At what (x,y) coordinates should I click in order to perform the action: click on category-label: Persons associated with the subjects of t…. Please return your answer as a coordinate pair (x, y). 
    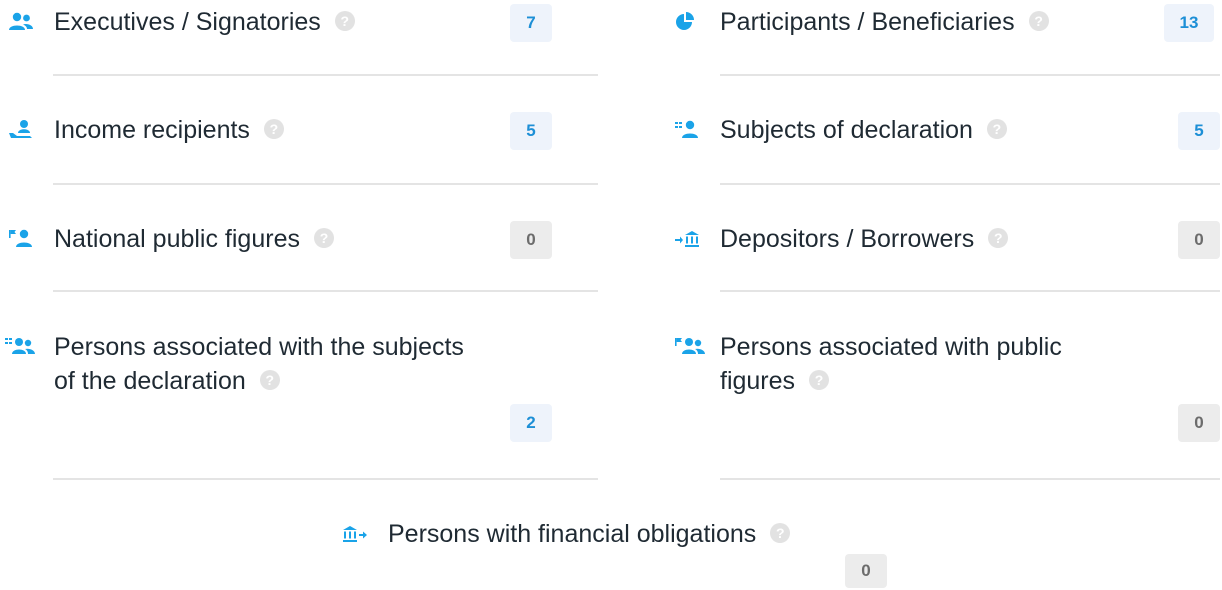
    Looking at the image, I should click on (259, 364).